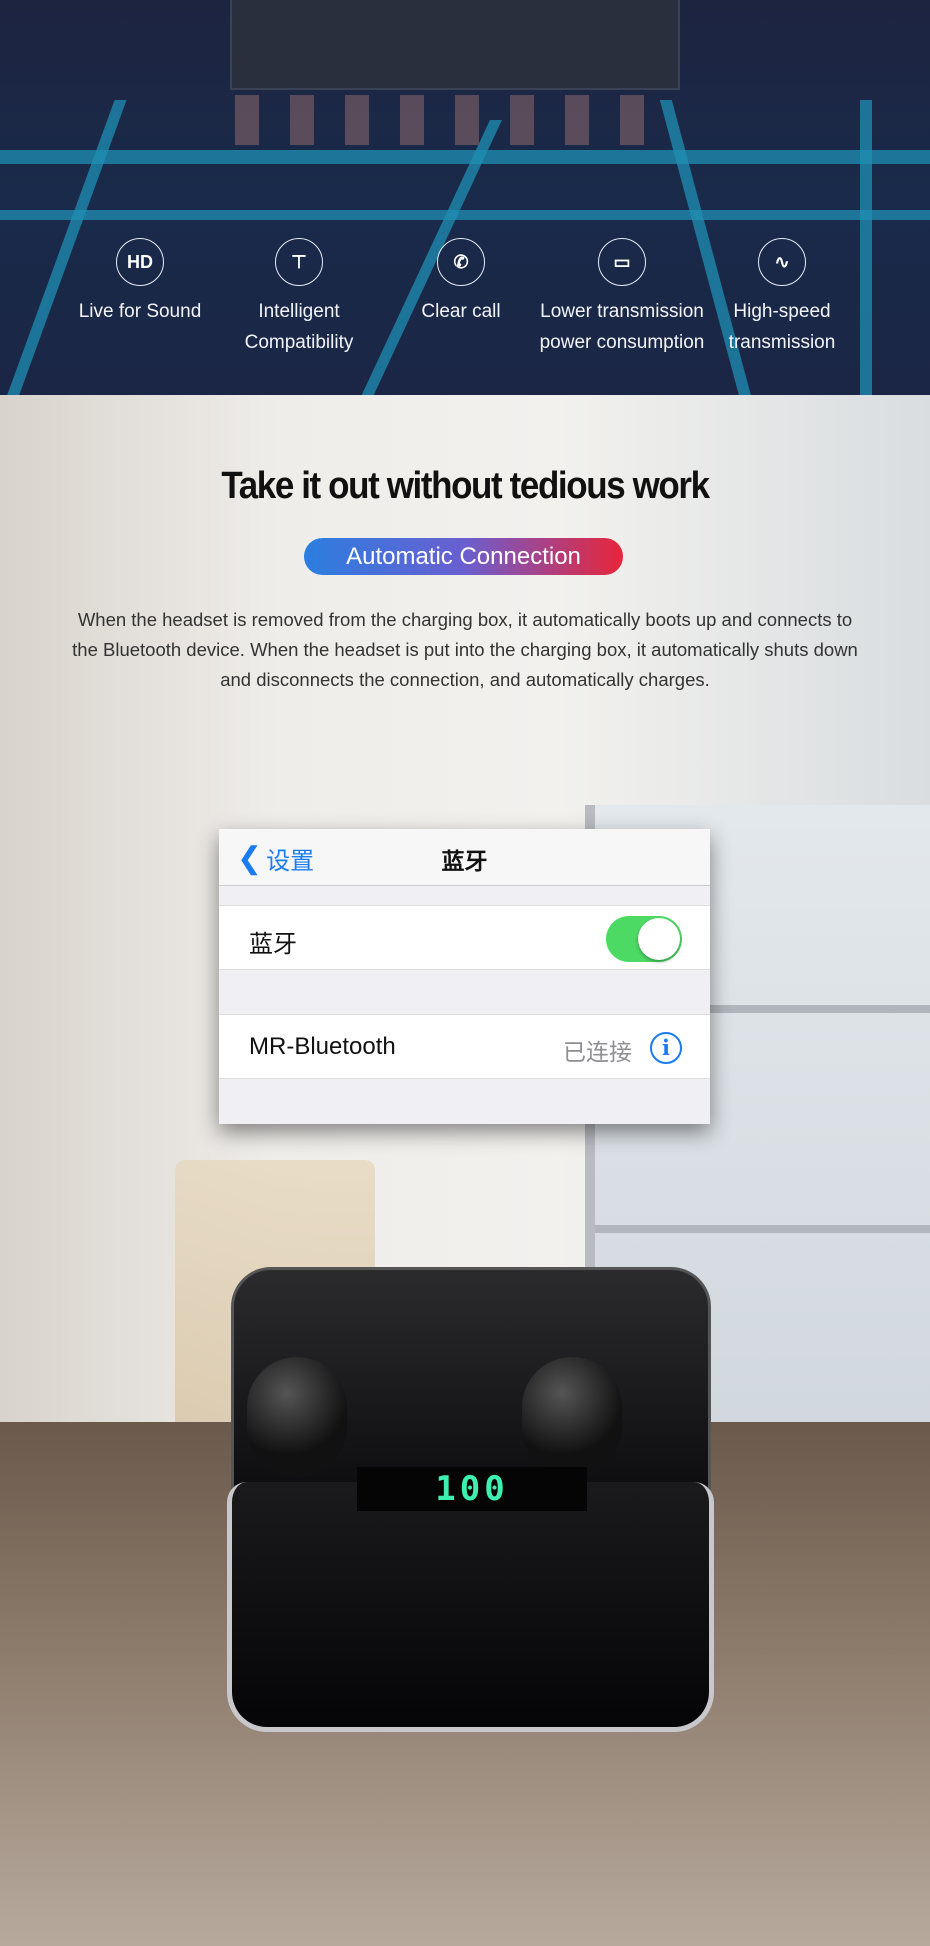  What do you see at coordinates (666, 1048) in the screenshot?
I see `info-icon: i` at bounding box center [666, 1048].